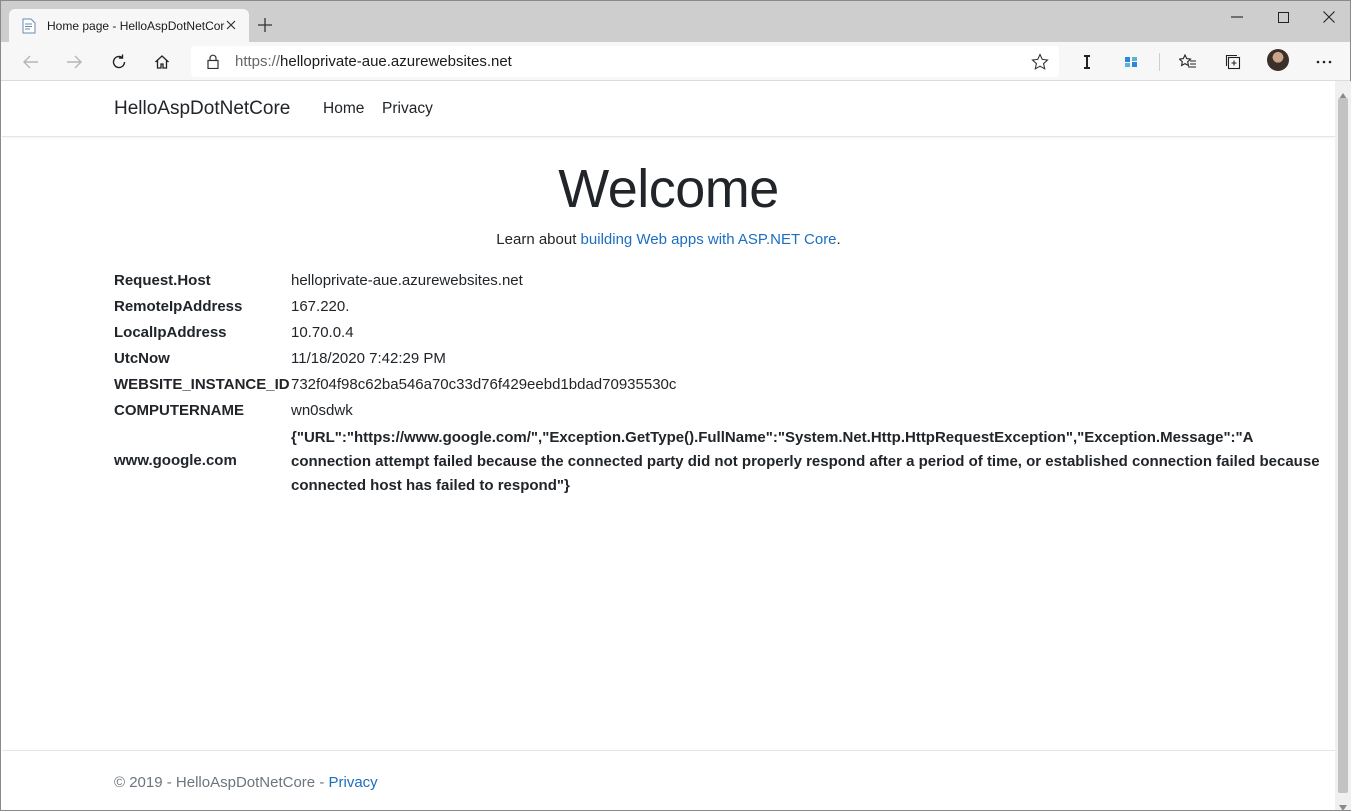 The height and width of the screenshot is (811, 1351). I want to click on browser-tab: Home page - HelloAspDotNetCore, so click(129, 25).